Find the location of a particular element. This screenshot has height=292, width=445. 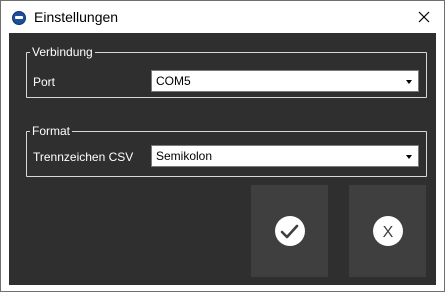

checkmark-icon is located at coordinates (289, 231).